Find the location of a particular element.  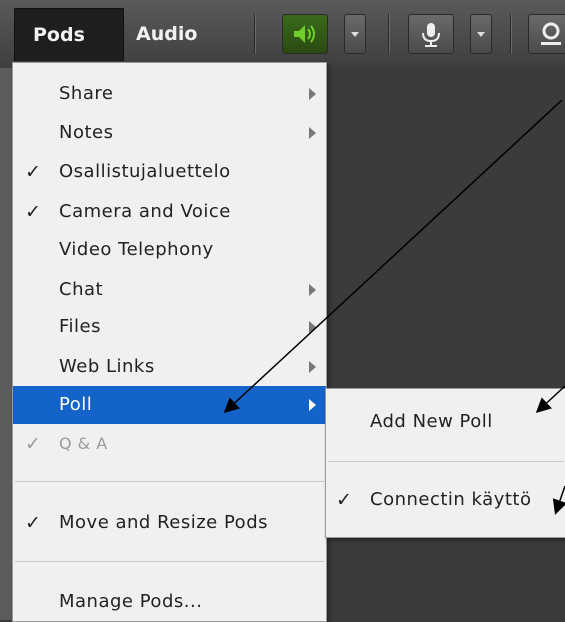

menu-item-label: Camera and Voice is located at coordinates (145, 211).